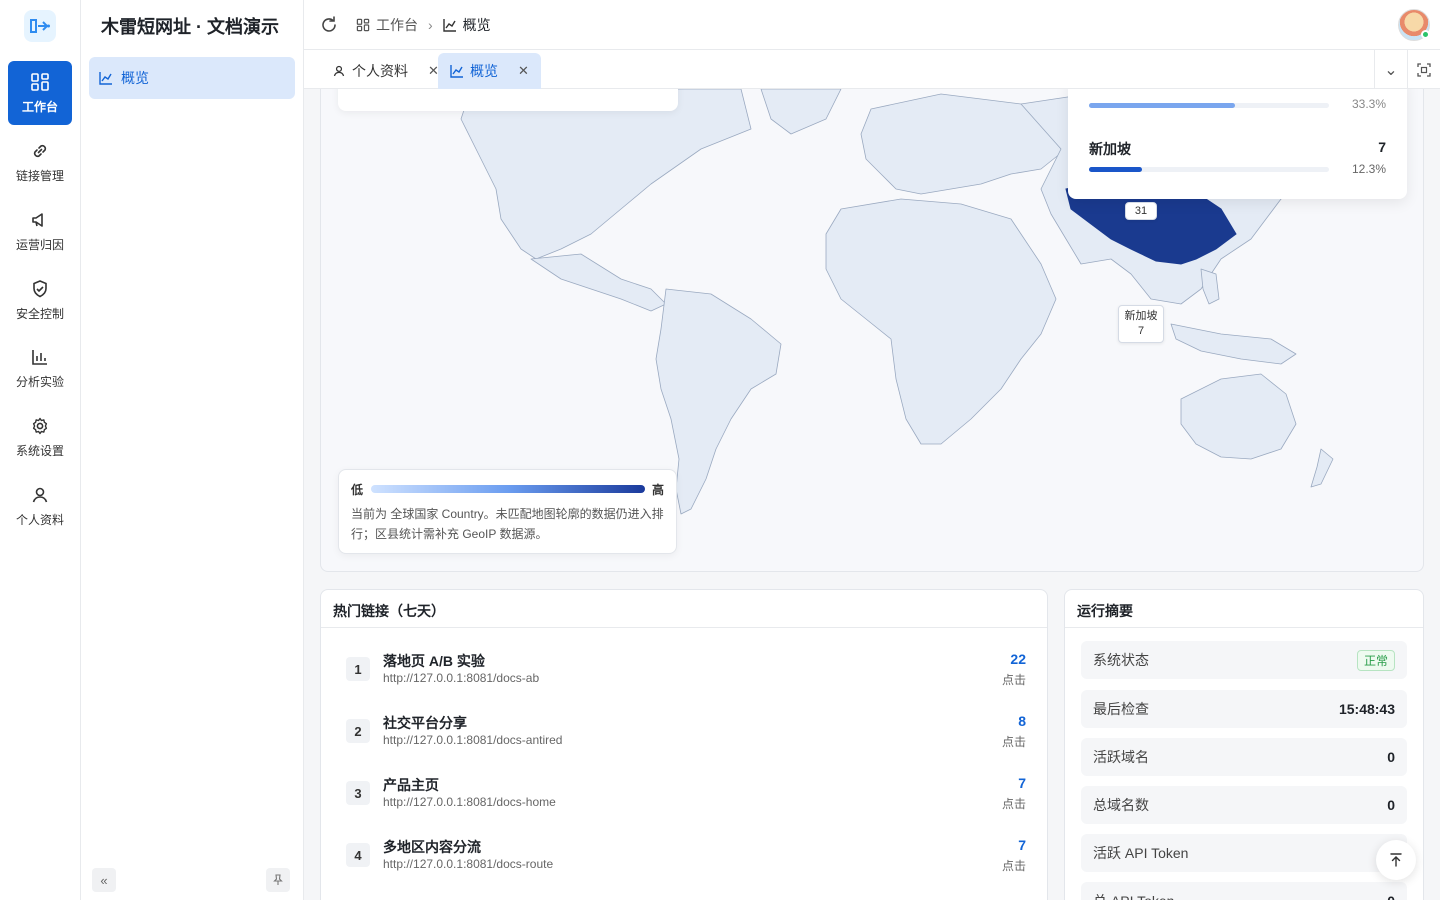  What do you see at coordinates (468, 864) in the screenshot?
I see `link-url: http://127.0.0.1:8081/docs-route` at bounding box center [468, 864].